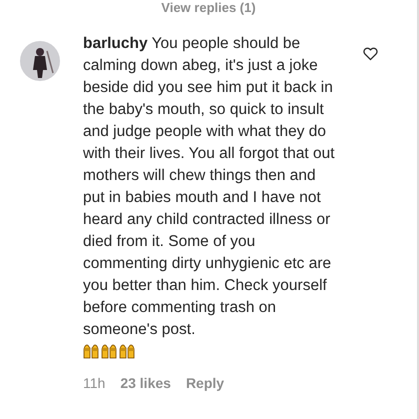 The image size is (419, 419). What do you see at coordinates (40, 61) in the screenshot?
I see `avatar` at bounding box center [40, 61].